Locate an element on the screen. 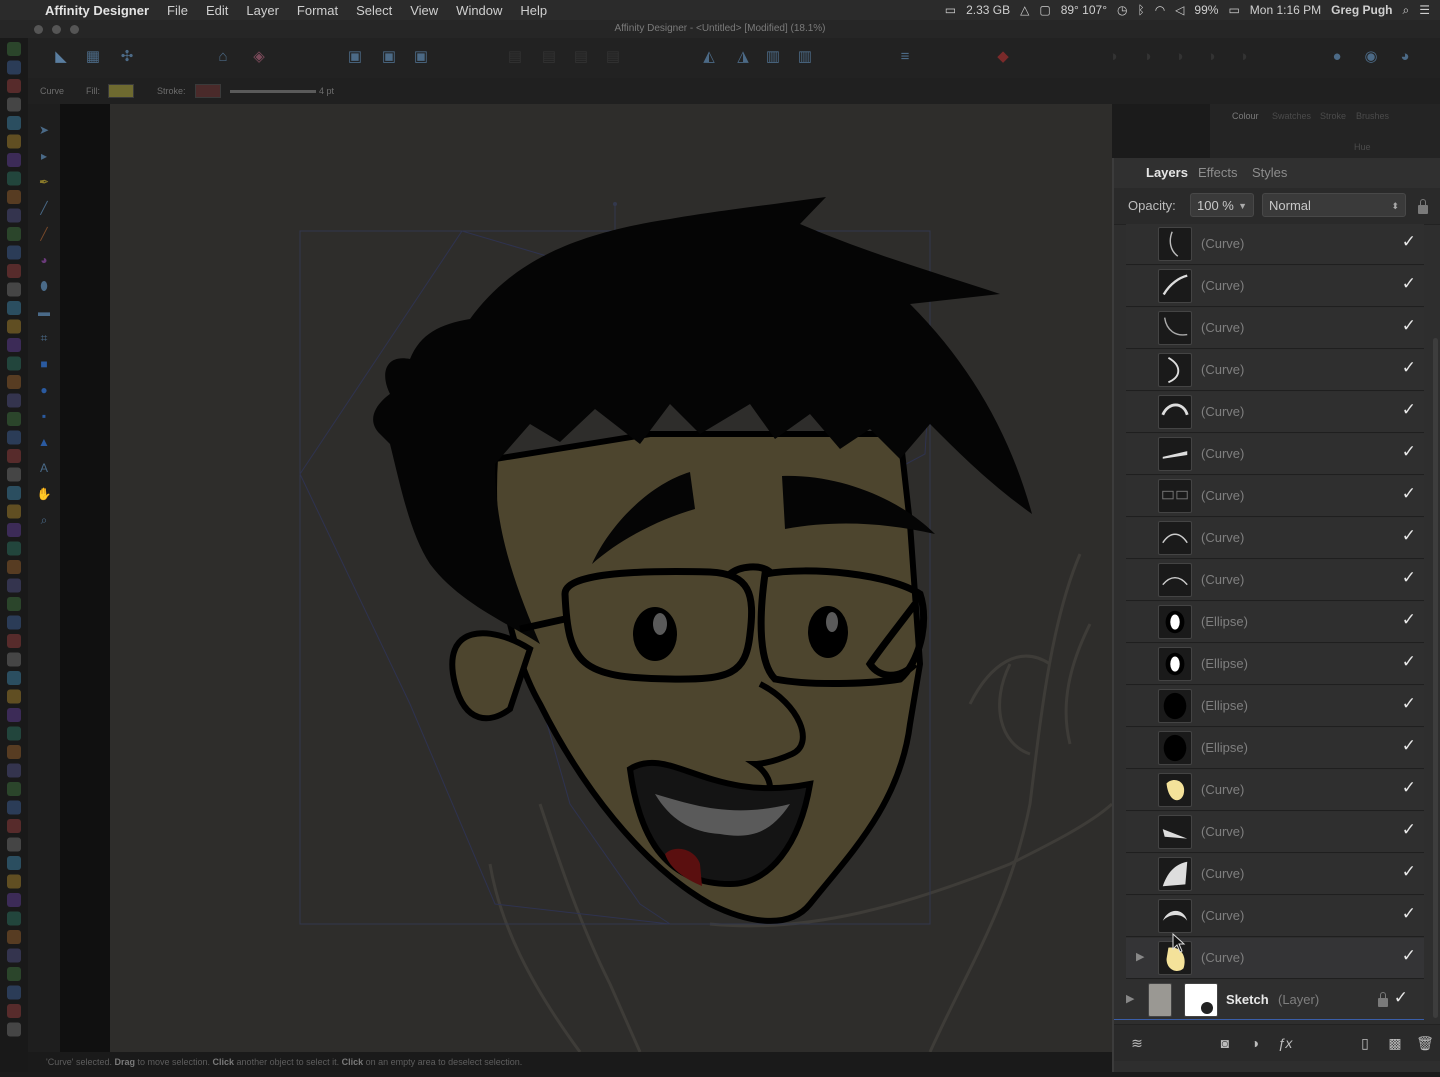  designer-persona-icon: ◣ is located at coordinates (61, 57).